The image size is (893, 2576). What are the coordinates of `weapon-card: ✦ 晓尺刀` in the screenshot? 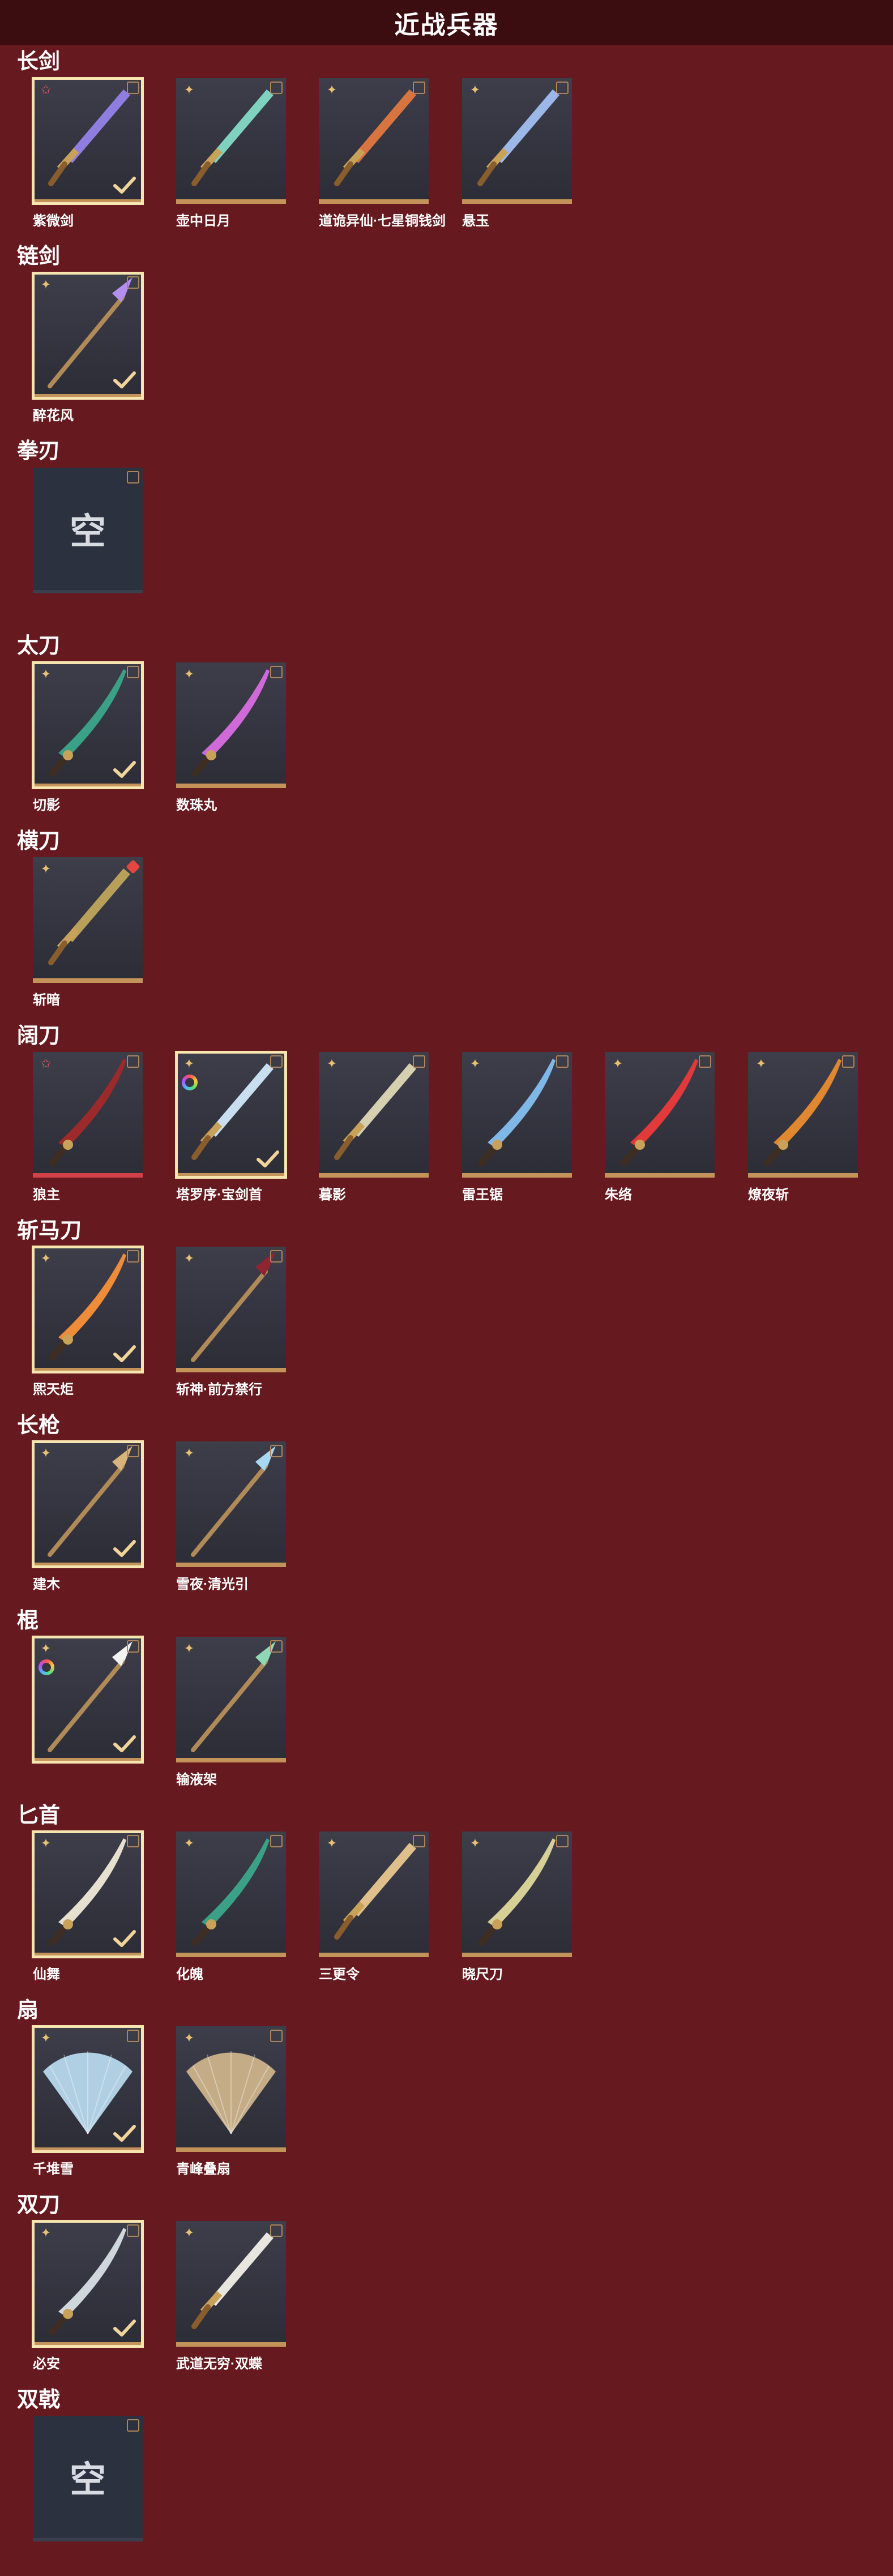 It's located at (517, 1907).